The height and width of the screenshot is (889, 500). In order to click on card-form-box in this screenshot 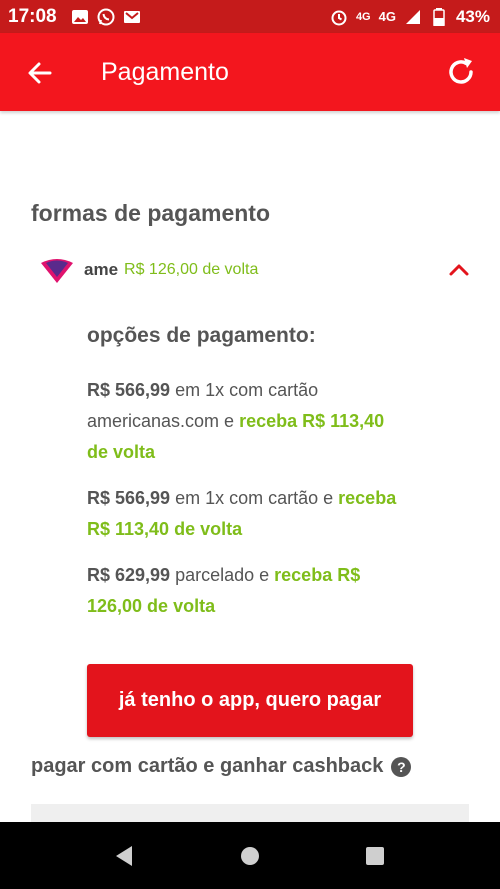, I will do `click(250, 814)`.